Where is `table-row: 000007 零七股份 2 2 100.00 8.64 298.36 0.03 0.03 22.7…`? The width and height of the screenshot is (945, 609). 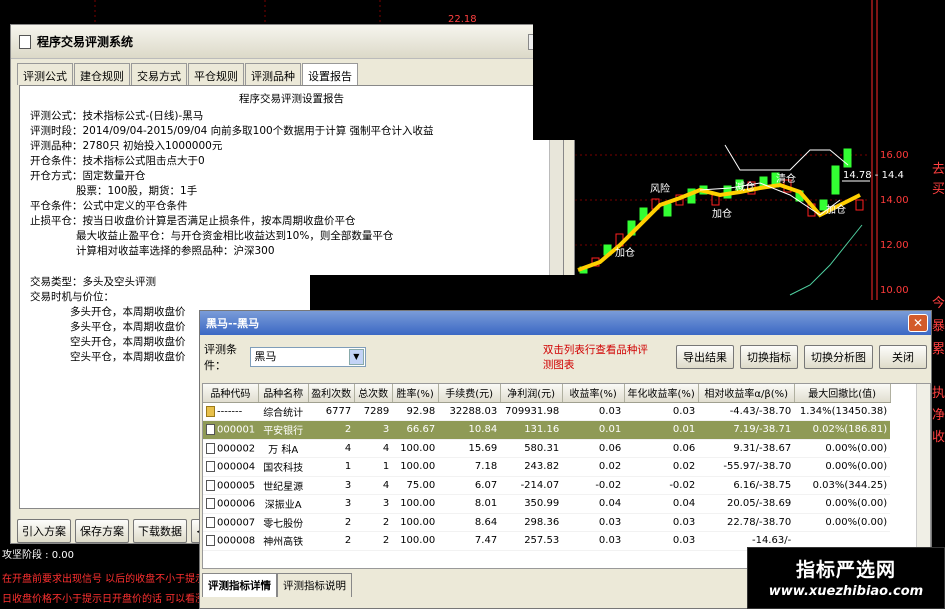
table-row: 000007 零七股份 2 2 100.00 8.64 298.36 0.03 0.03 22.7… is located at coordinates (547, 522).